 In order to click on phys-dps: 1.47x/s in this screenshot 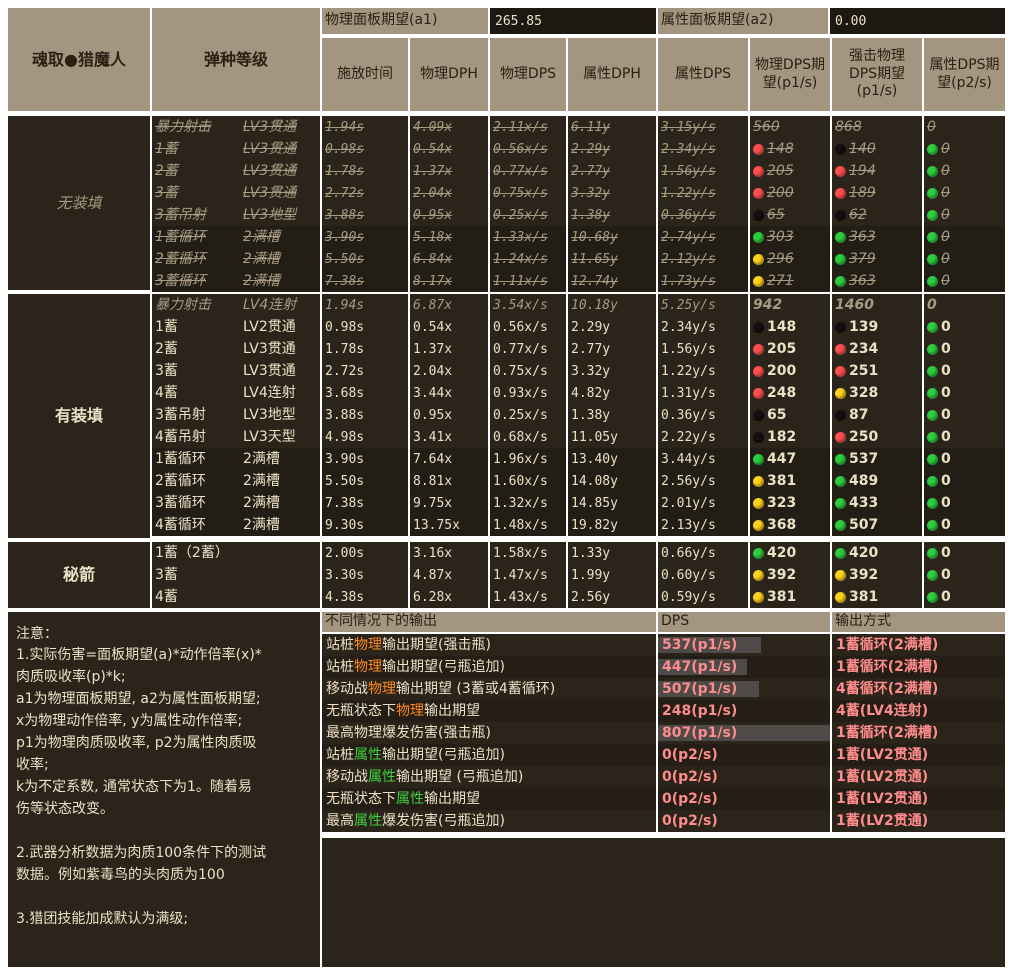, I will do `click(528, 575)`.